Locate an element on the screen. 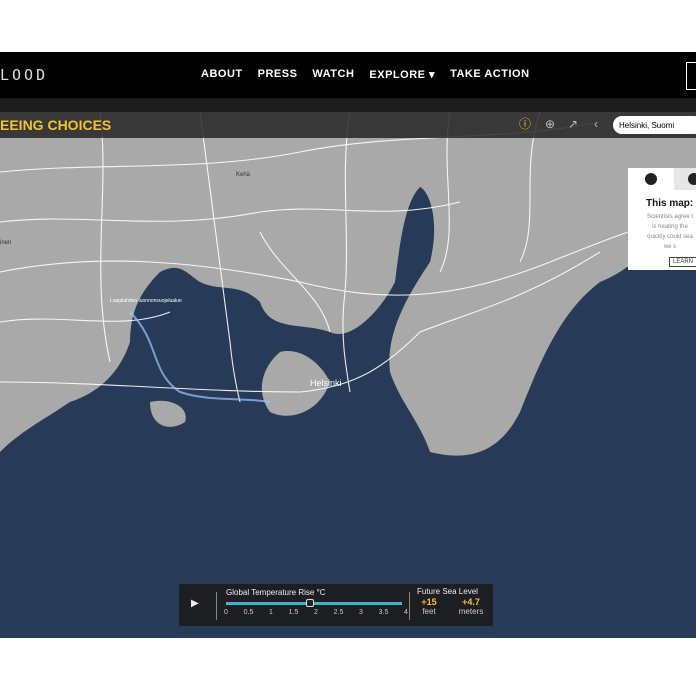 This screenshot has height=696, width=696. slider-ticks: 0 0.5 1 1.5 2 2.5 3 3.5 4 is located at coordinates (316, 614).